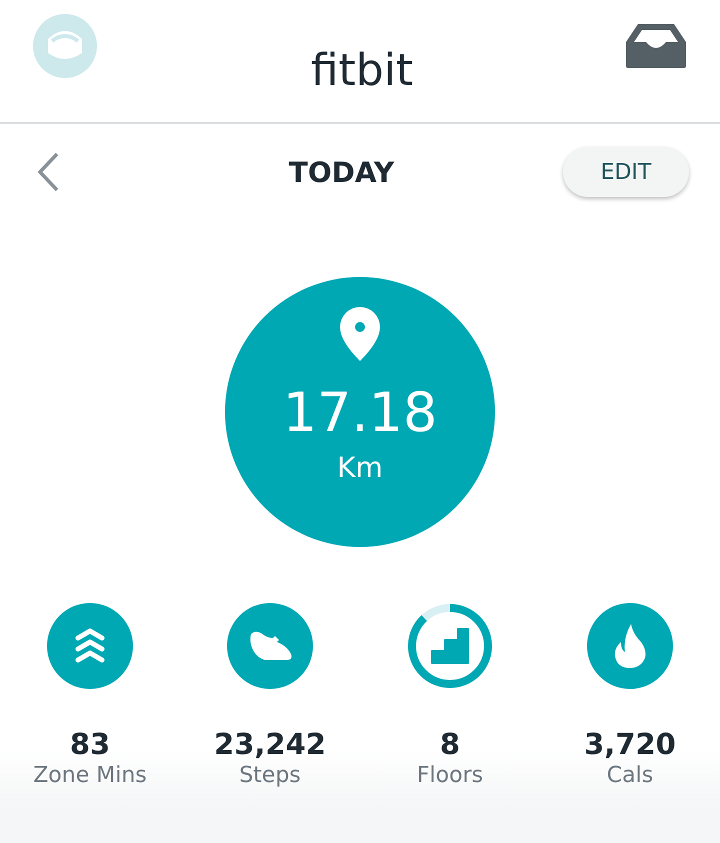  I want to click on location-pin-icon, so click(360, 334).